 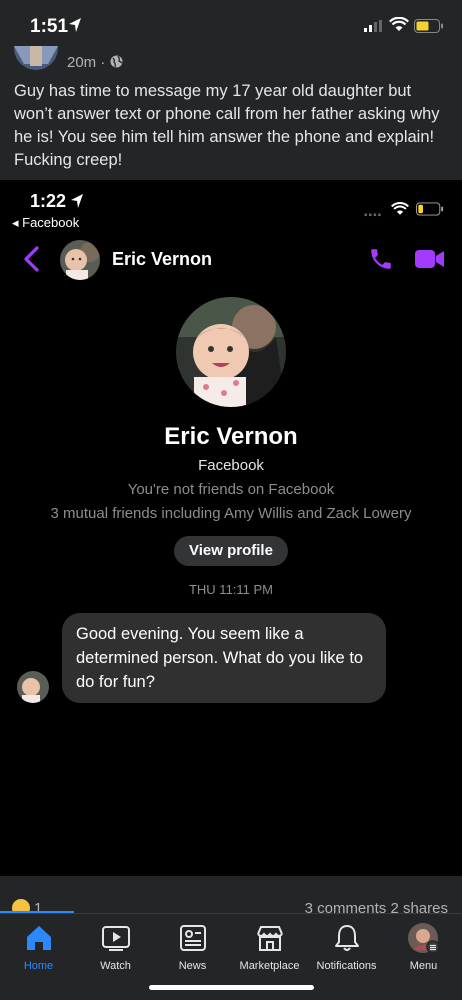 What do you see at coordinates (162, 259) in the screenshot?
I see `contact-name: Eric Vernon` at bounding box center [162, 259].